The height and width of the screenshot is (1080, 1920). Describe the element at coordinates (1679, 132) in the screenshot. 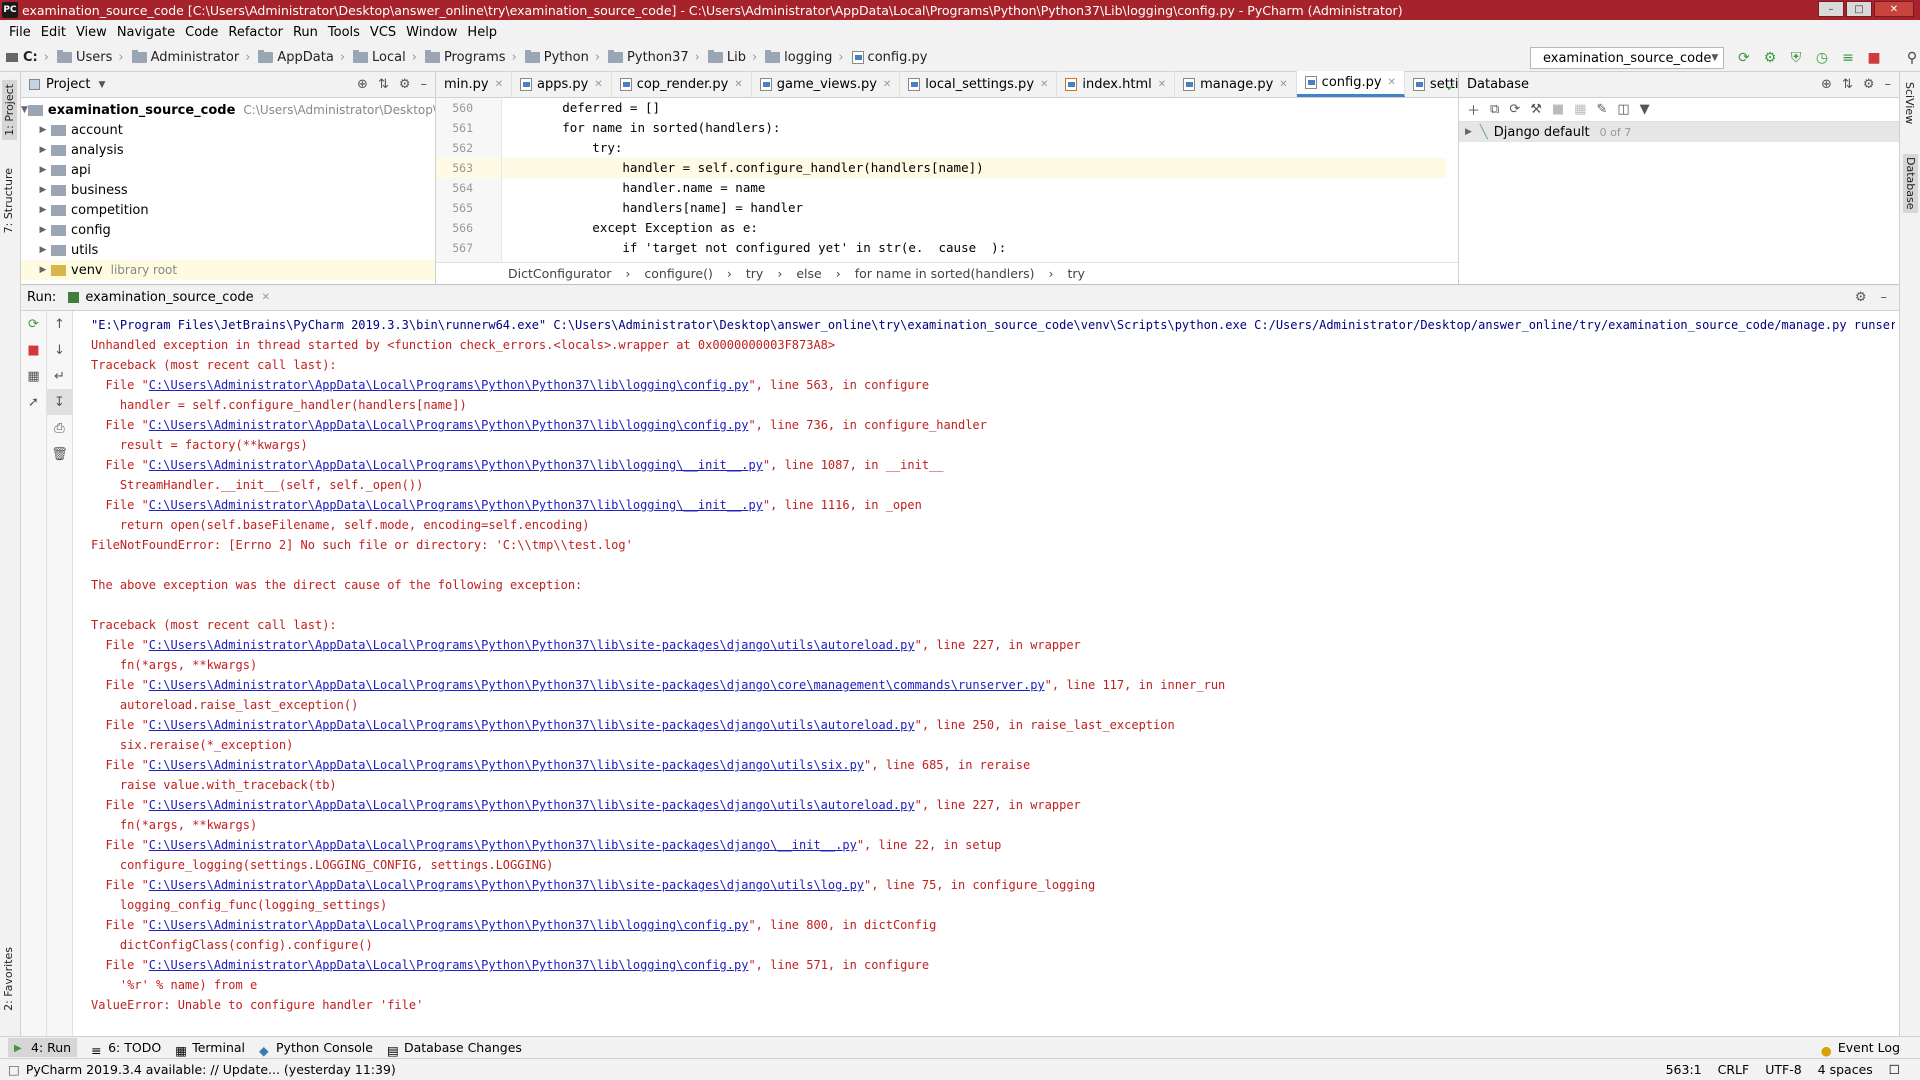

I see `database-item-django-default: ▶ ╲ Django default 0 of 7` at that location.